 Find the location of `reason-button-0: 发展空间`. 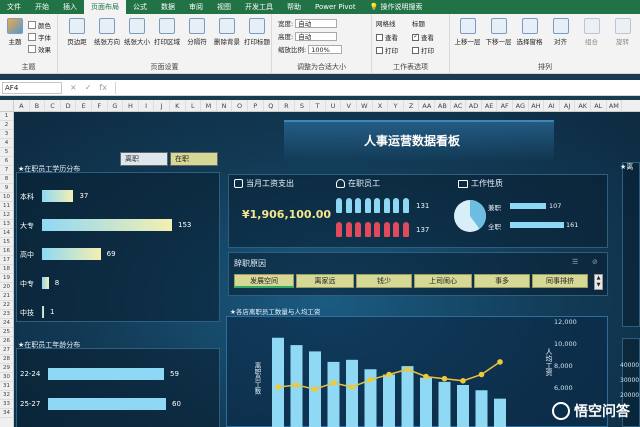

reason-button-0: 发展空间 is located at coordinates (264, 281).